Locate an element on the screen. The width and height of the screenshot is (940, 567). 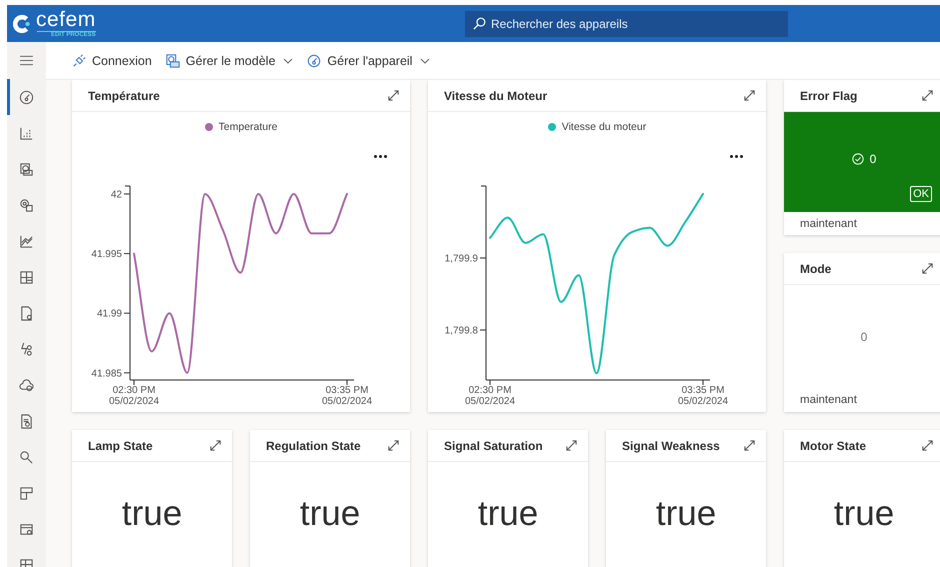
card-title: Signal Saturation is located at coordinates (493, 445).